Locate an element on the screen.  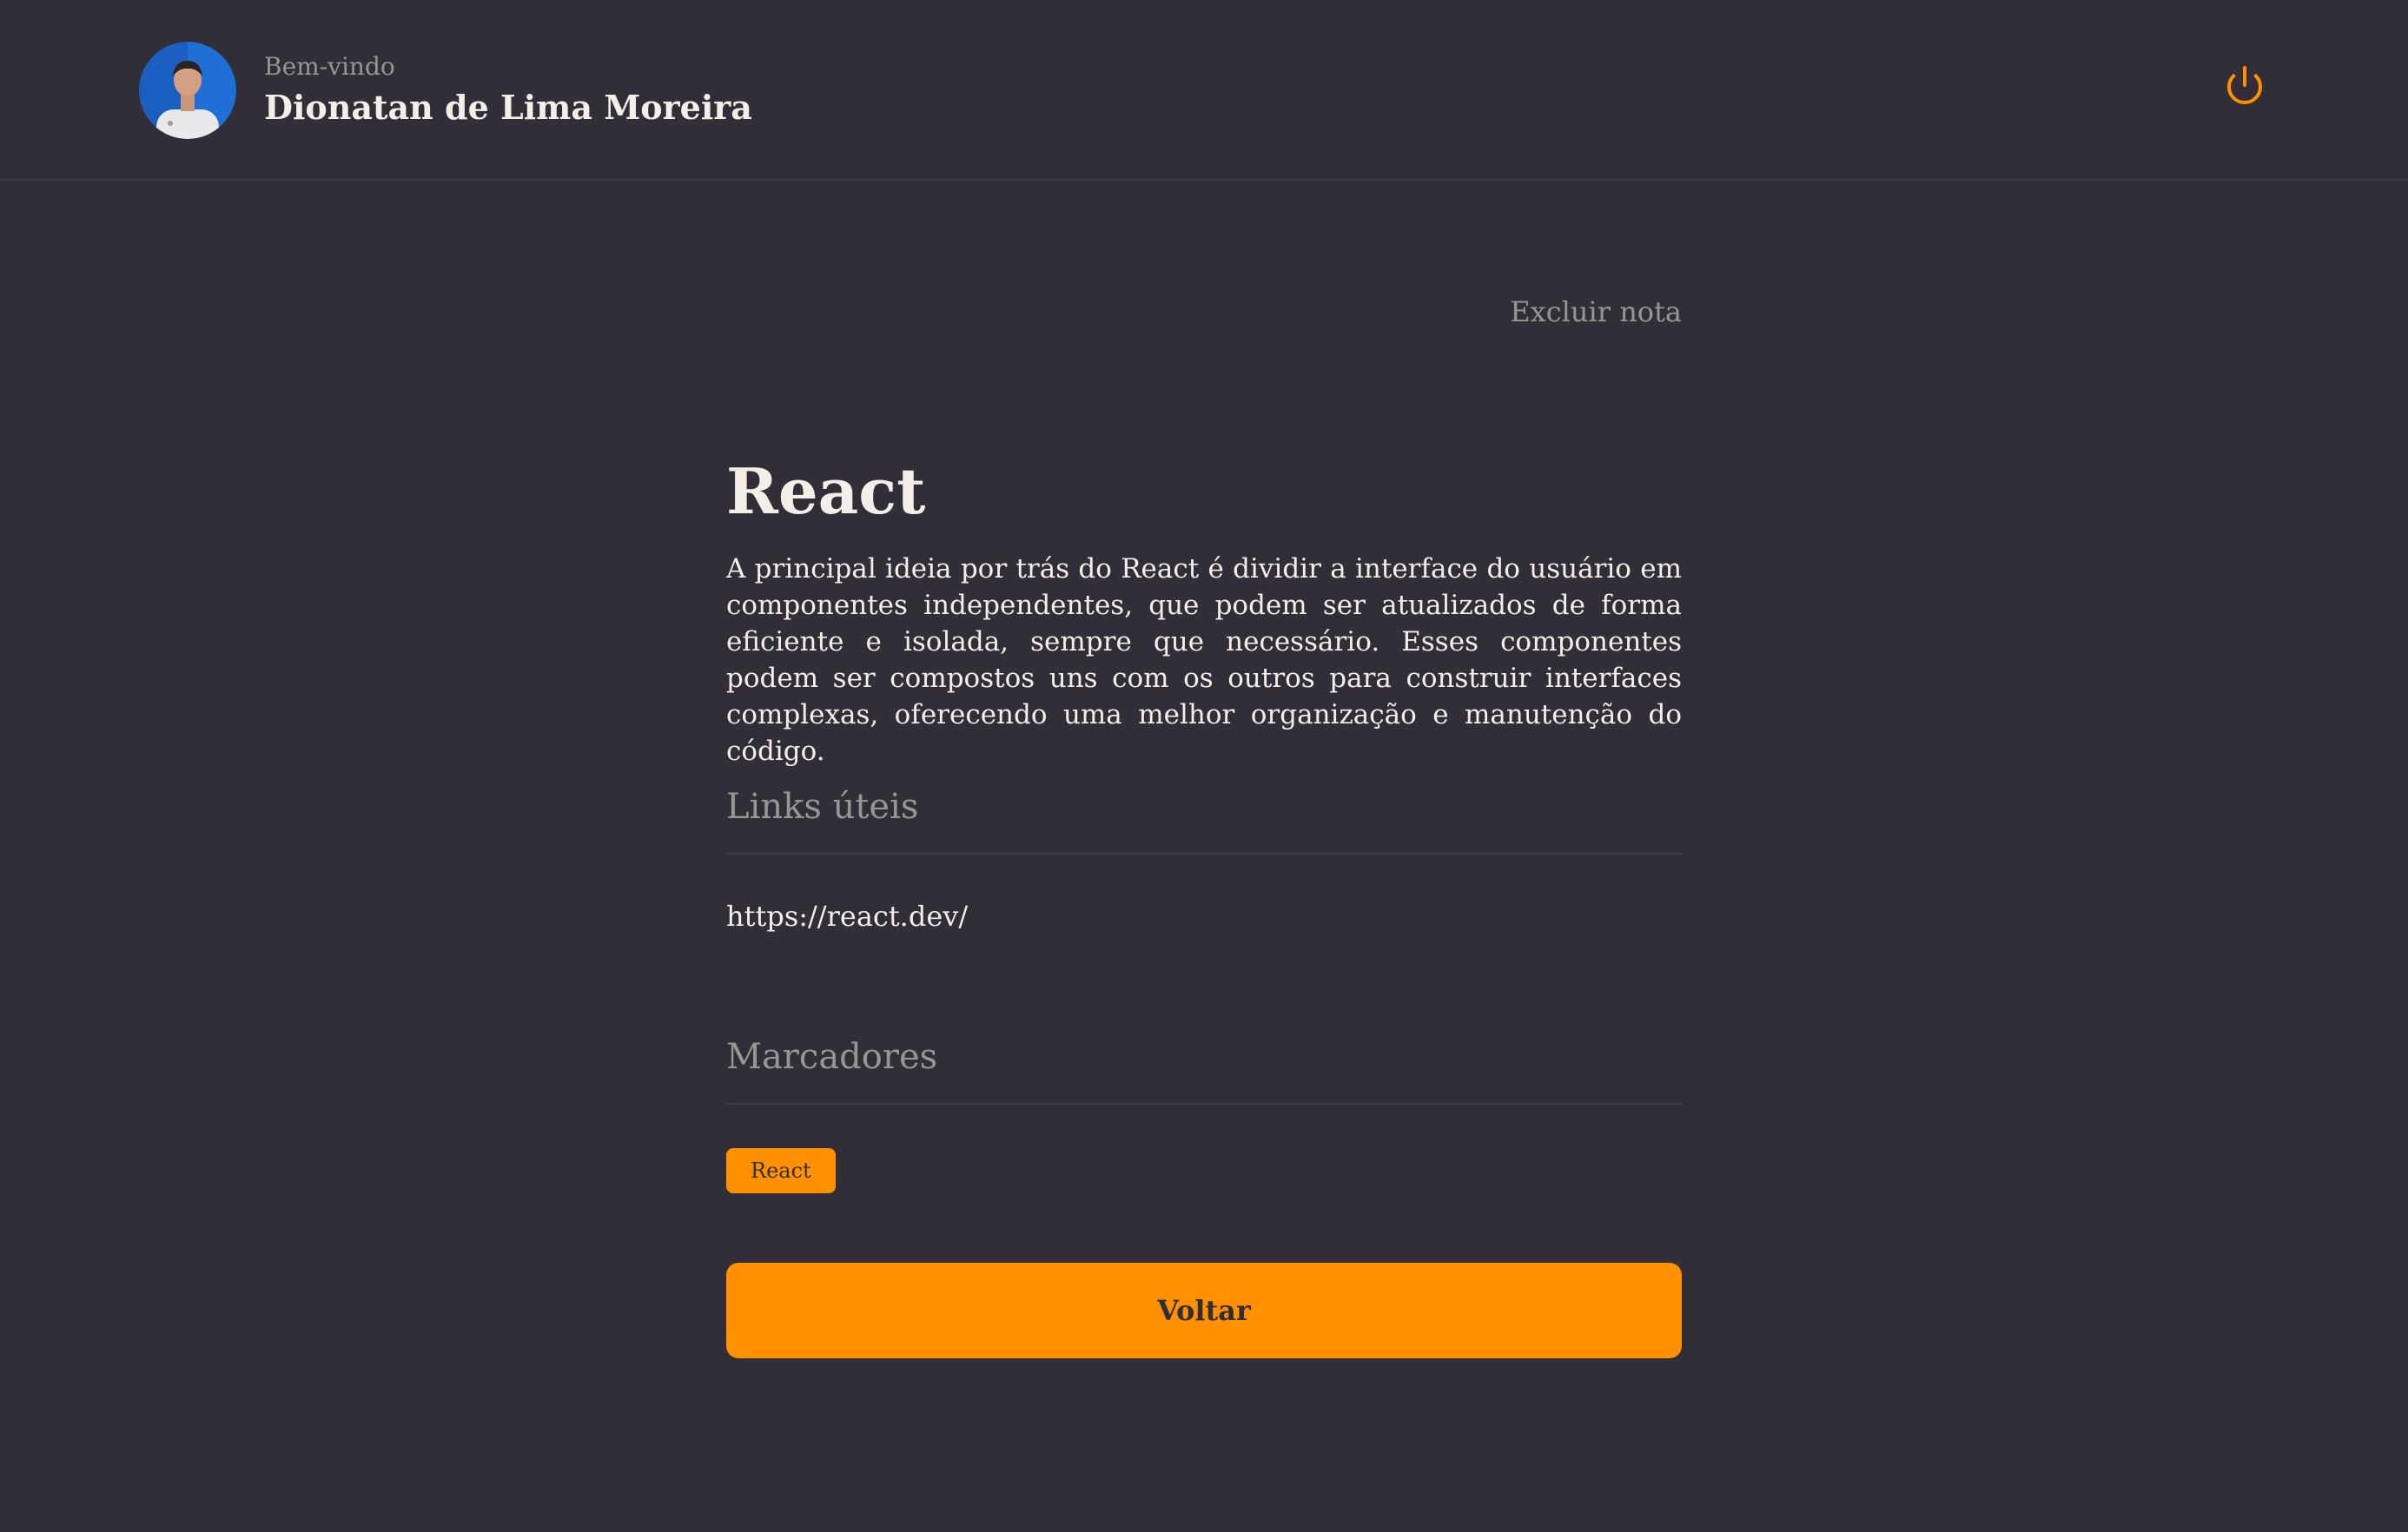
user-profile: Bem-vindo Dionatan de Lima Moreira is located at coordinates (445, 90).